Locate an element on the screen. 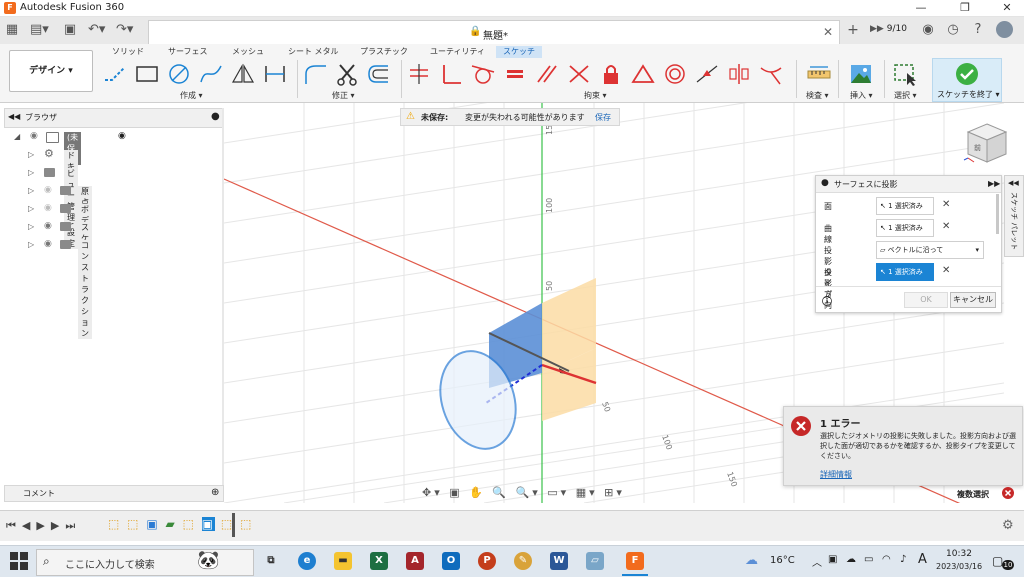 The height and width of the screenshot is (577, 1024). user-avatar is located at coordinates (1004, 29).